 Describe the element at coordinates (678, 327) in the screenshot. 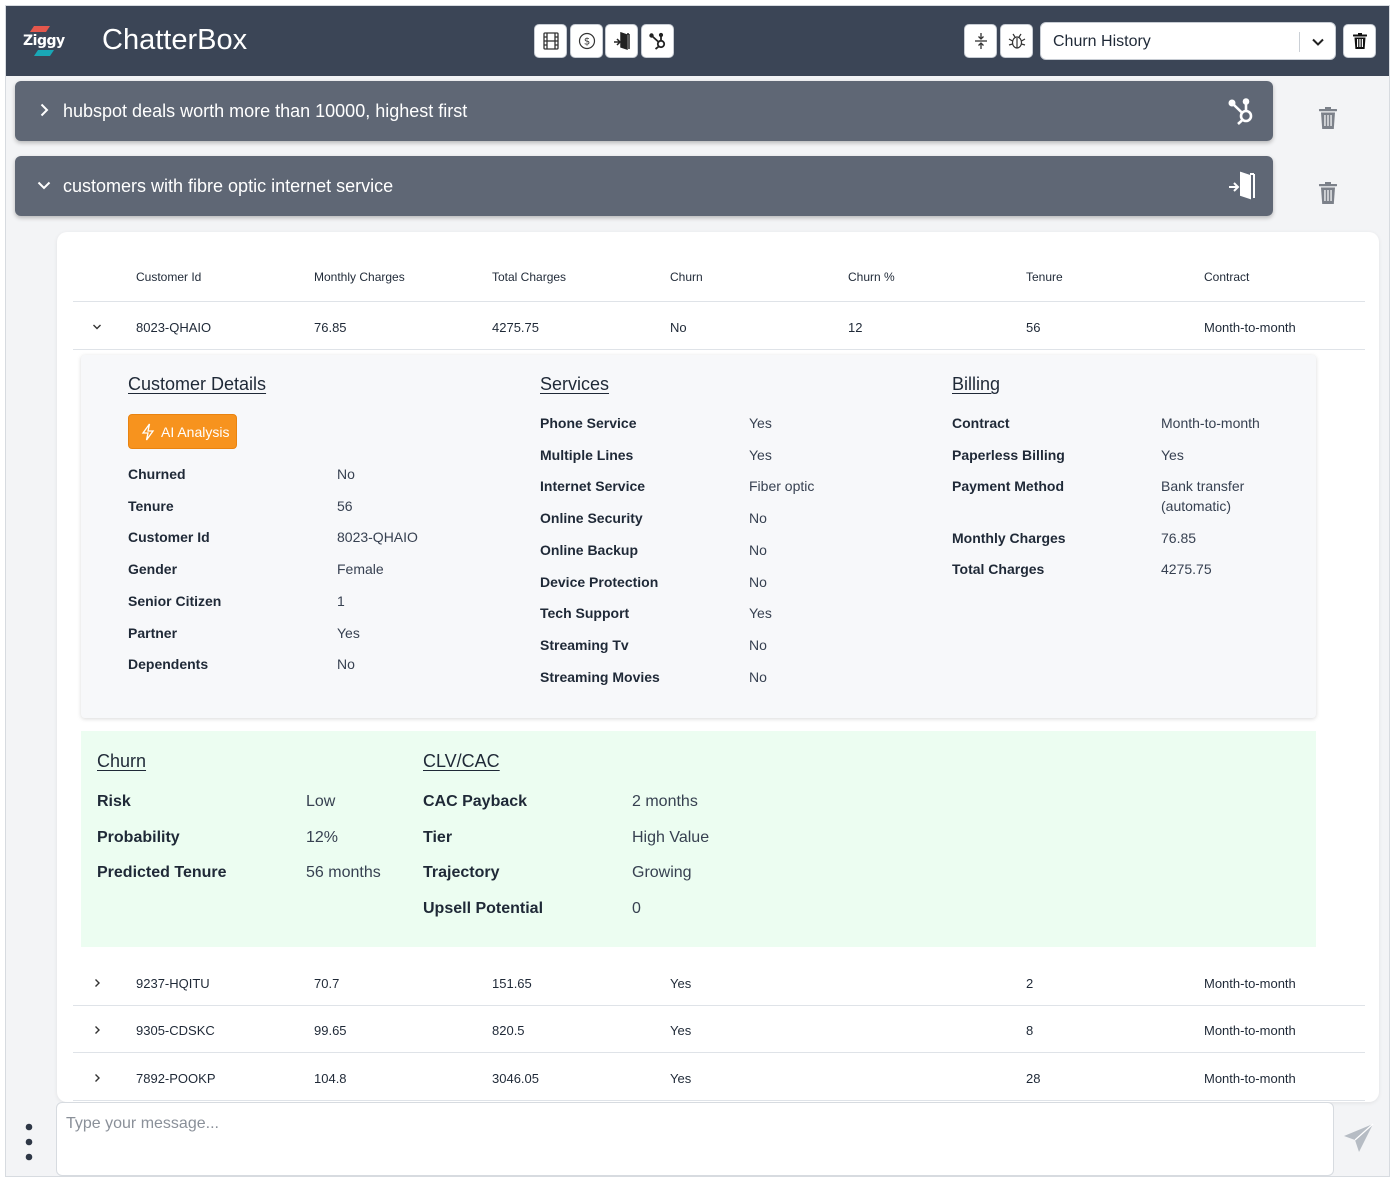

I see `cell-churn: No` at that location.